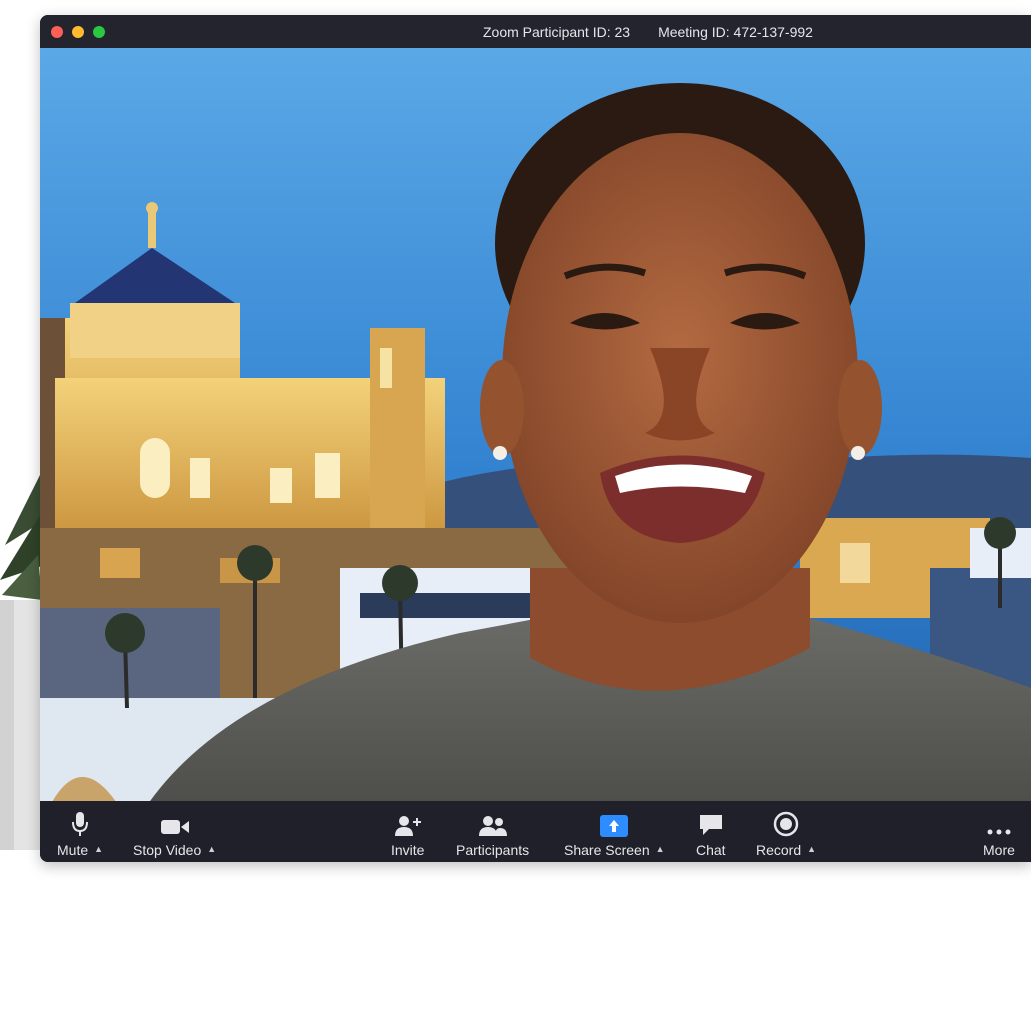 This screenshot has height=1031, width=1031. I want to click on stop-video-button: Stop Video ▲, so click(174, 831).